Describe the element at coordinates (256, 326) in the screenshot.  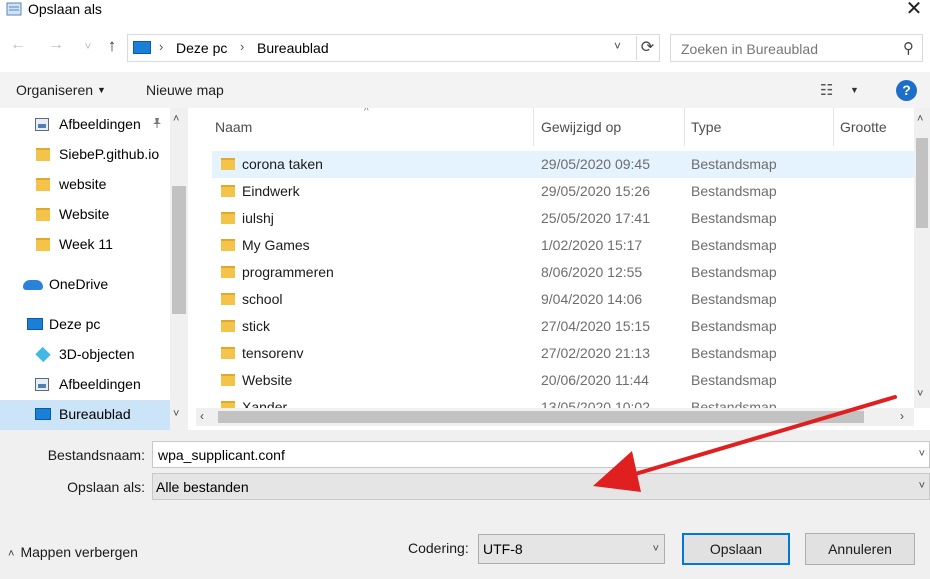
I see `file-name: stick` at that location.